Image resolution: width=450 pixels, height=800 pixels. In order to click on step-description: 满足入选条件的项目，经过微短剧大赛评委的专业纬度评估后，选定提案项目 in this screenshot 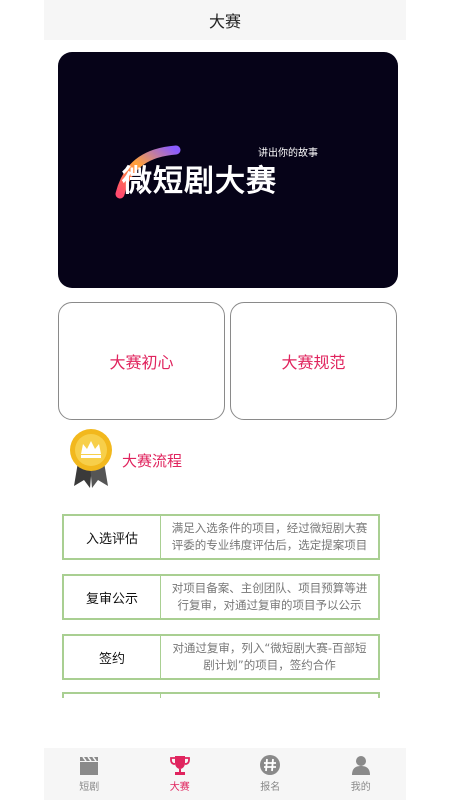, I will do `click(269, 536)`.